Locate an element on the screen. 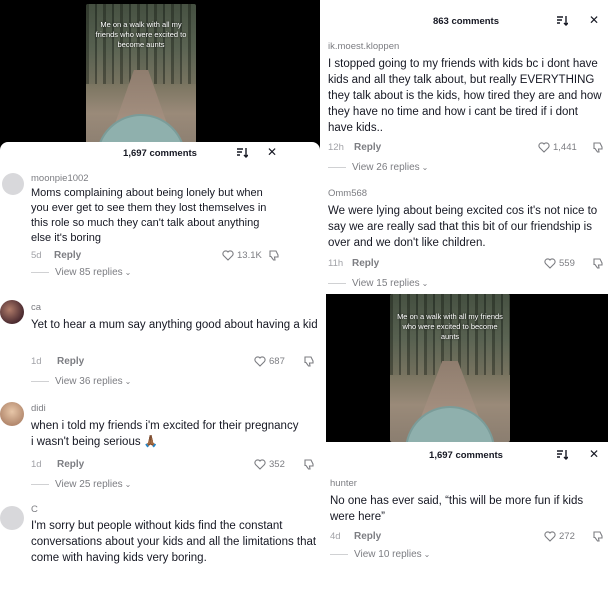  view-replies-link: View 25 replies ⌄ is located at coordinates (81, 484).